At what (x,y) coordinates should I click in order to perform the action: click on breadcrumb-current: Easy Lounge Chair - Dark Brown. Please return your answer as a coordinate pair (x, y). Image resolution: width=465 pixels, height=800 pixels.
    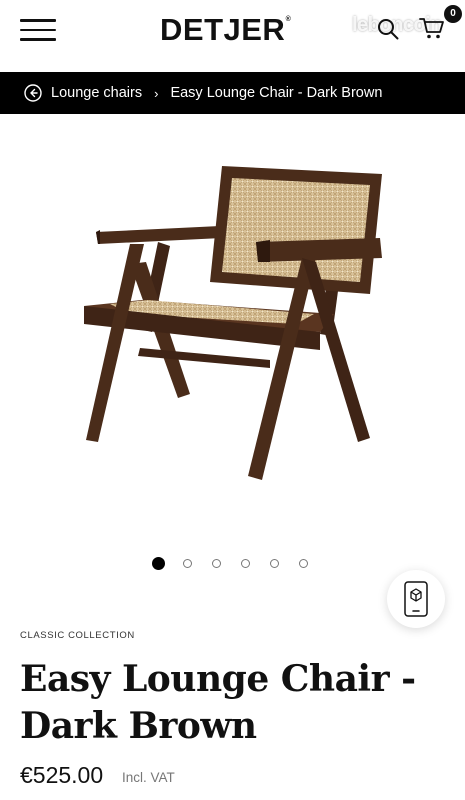
    Looking at the image, I should click on (276, 93).